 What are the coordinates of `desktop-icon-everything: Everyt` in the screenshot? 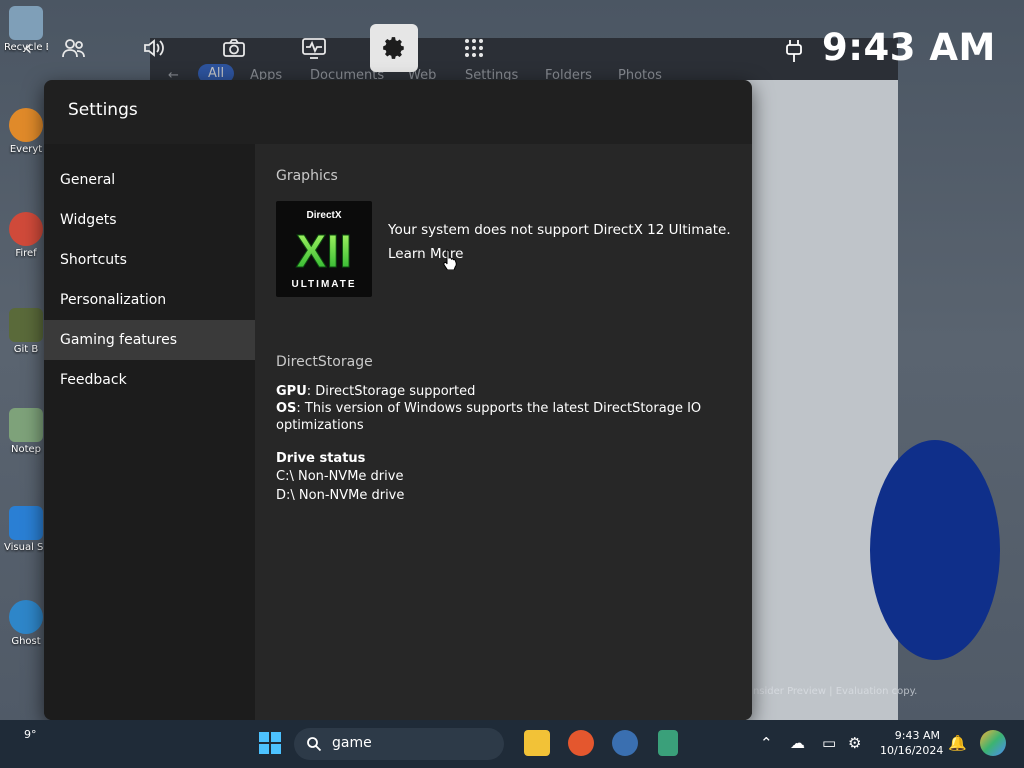 It's located at (26, 131).